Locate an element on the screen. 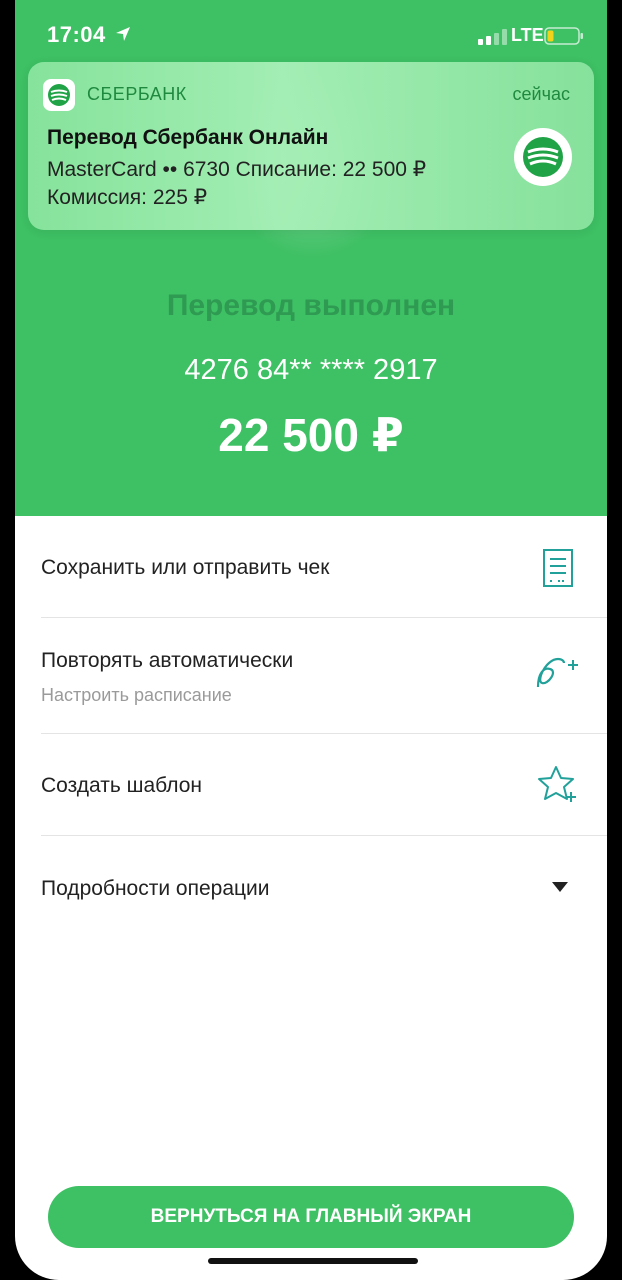 This screenshot has width=622, height=1280. sberbank-app-icon is located at coordinates (59, 95).